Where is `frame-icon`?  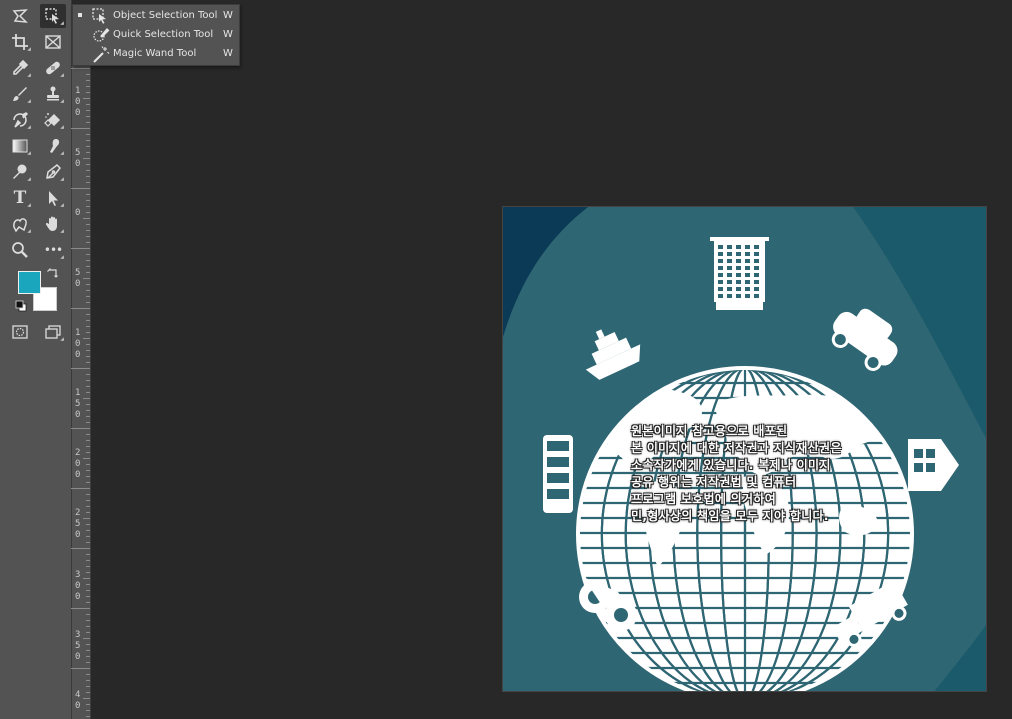 frame-icon is located at coordinates (53, 42).